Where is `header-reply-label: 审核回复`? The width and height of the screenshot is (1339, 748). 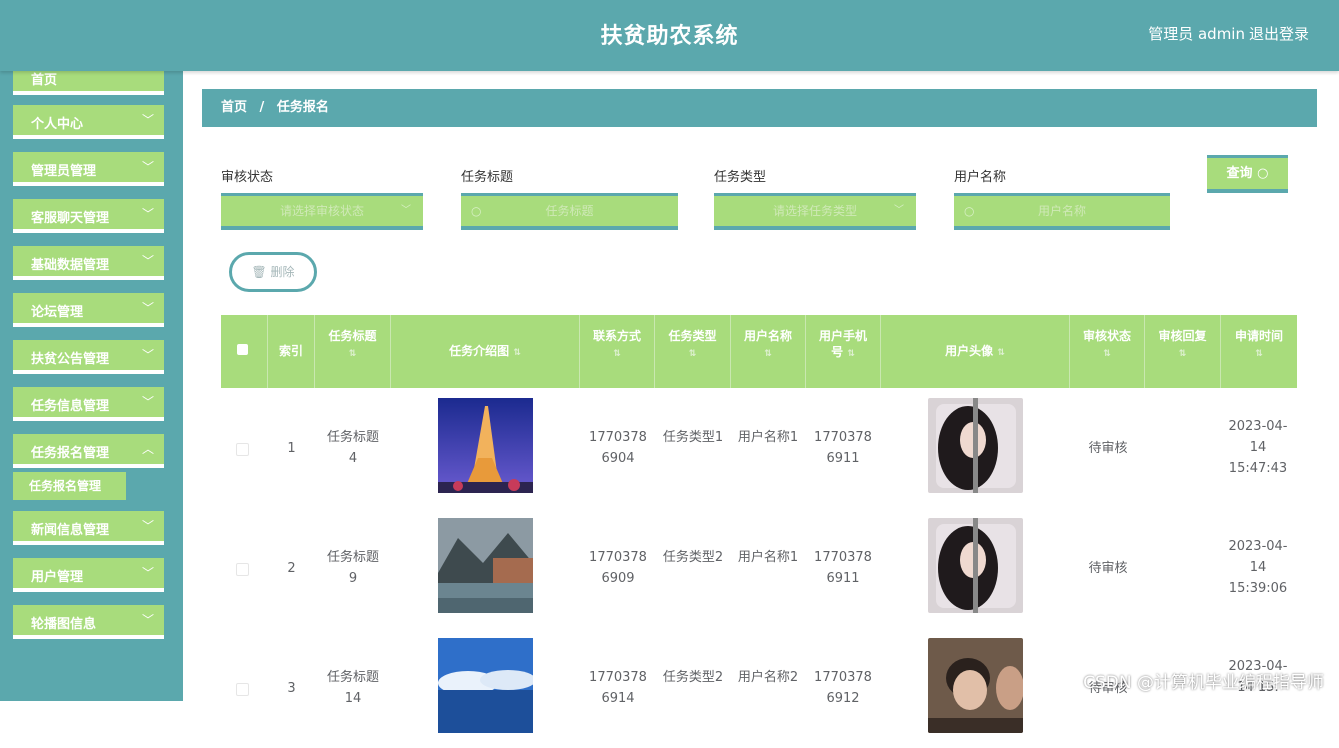 header-reply-label: 审核回复 is located at coordinates (1182, 336).